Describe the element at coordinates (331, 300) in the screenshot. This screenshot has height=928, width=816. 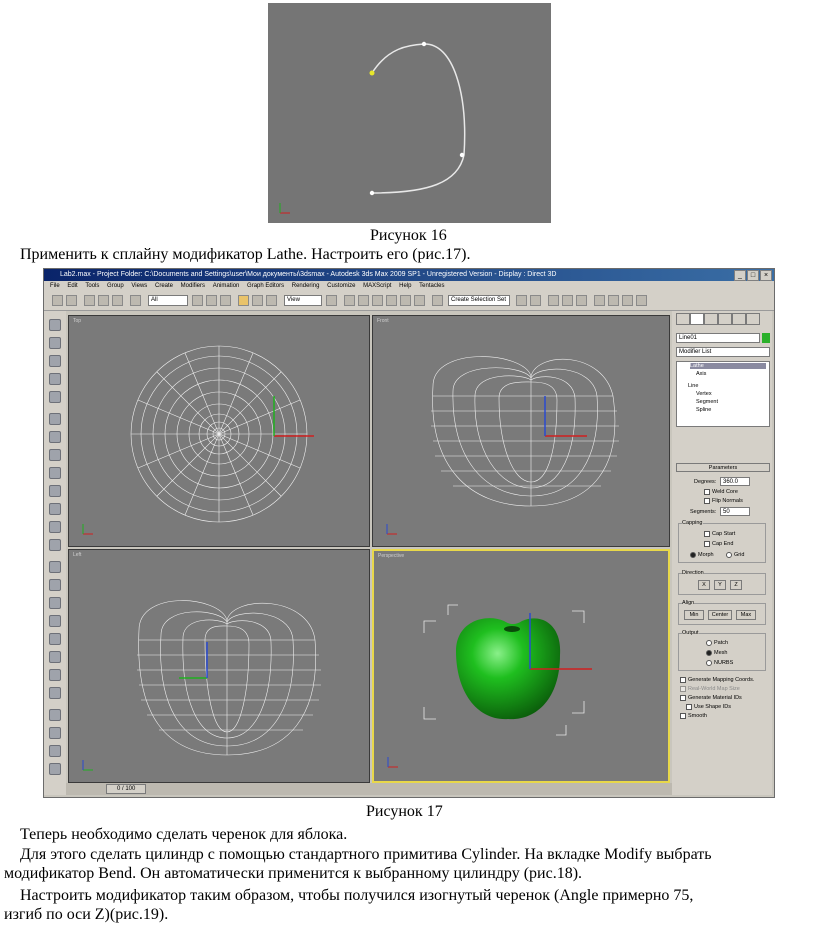
I see `pivot-icon` at that location.